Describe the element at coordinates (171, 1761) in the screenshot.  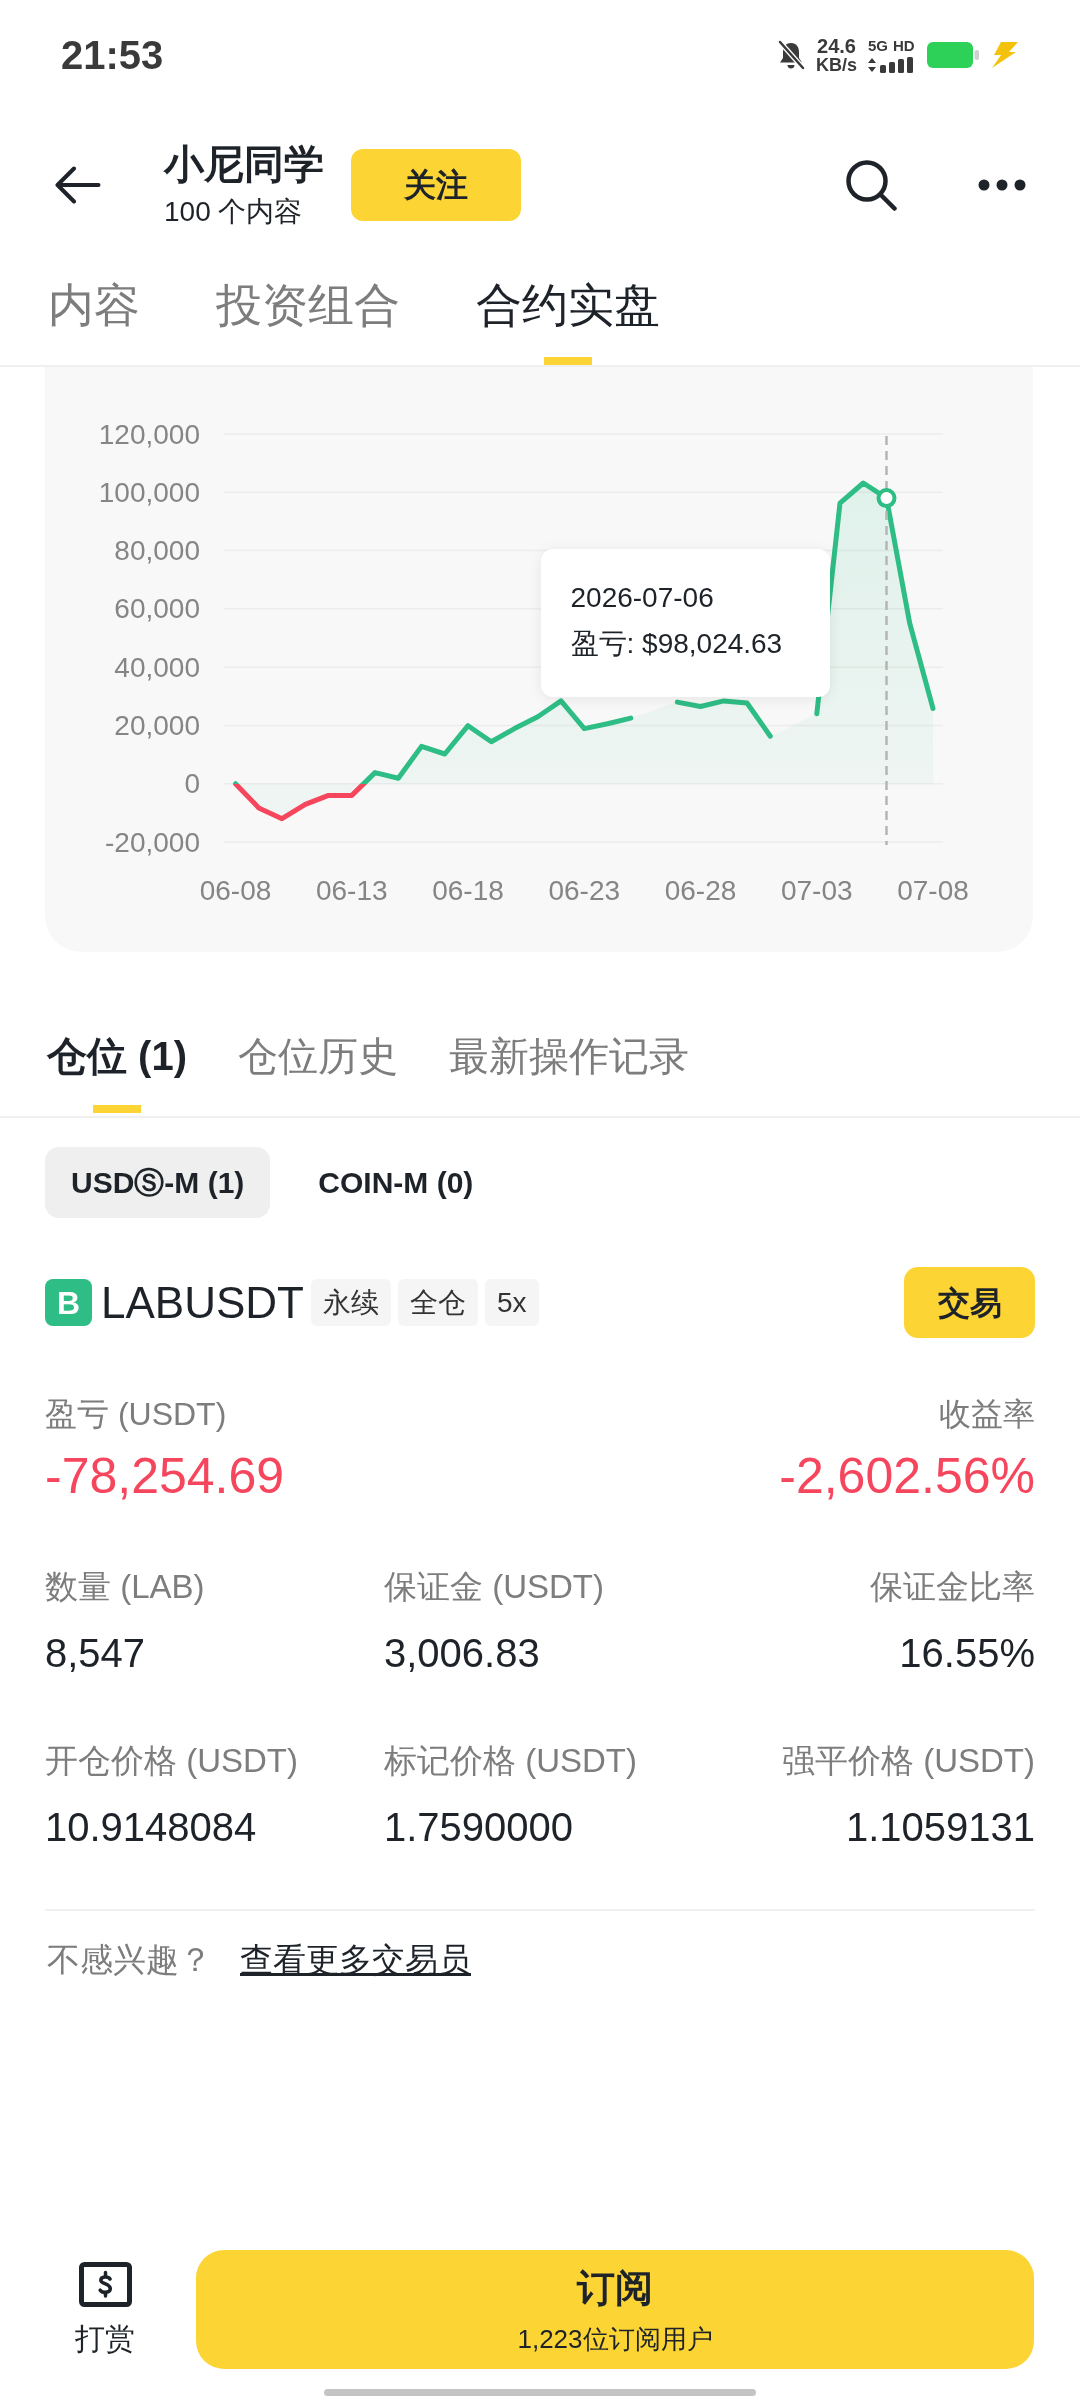
I see `stat-label: 开仓价格 (USDT)` at that location.